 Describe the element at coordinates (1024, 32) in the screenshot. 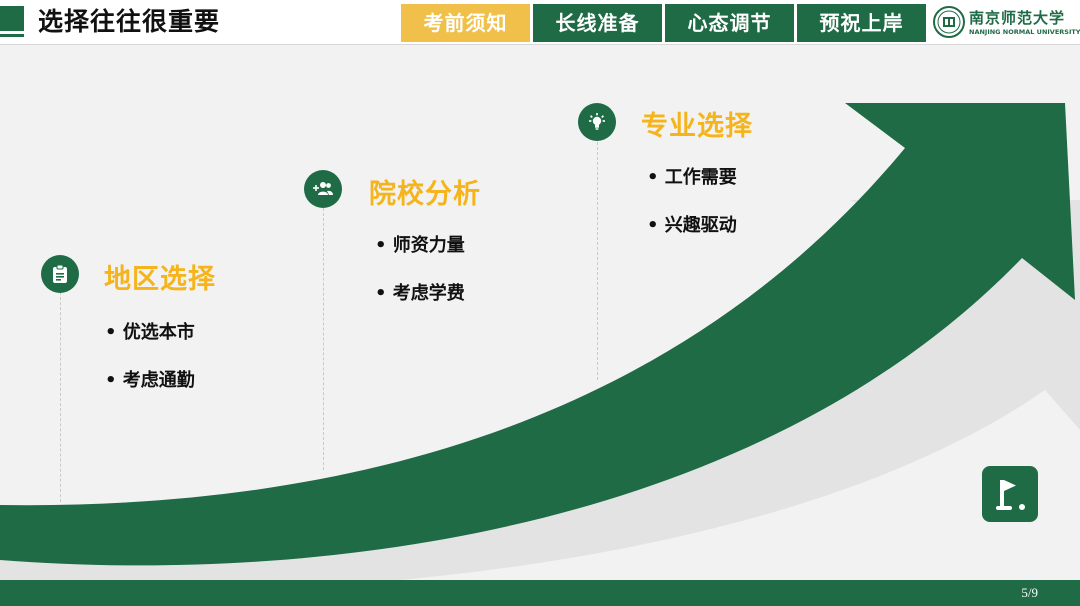

I see `university-name-en: NANJING NORMAL UNIVERSITY` at that location.